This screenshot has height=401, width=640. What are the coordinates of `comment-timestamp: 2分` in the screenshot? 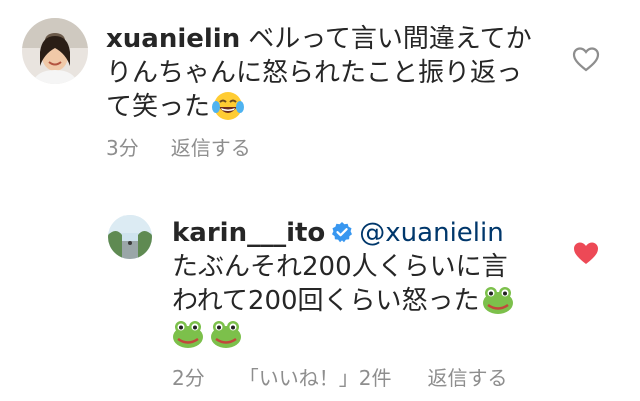 It's located at (188, 378).